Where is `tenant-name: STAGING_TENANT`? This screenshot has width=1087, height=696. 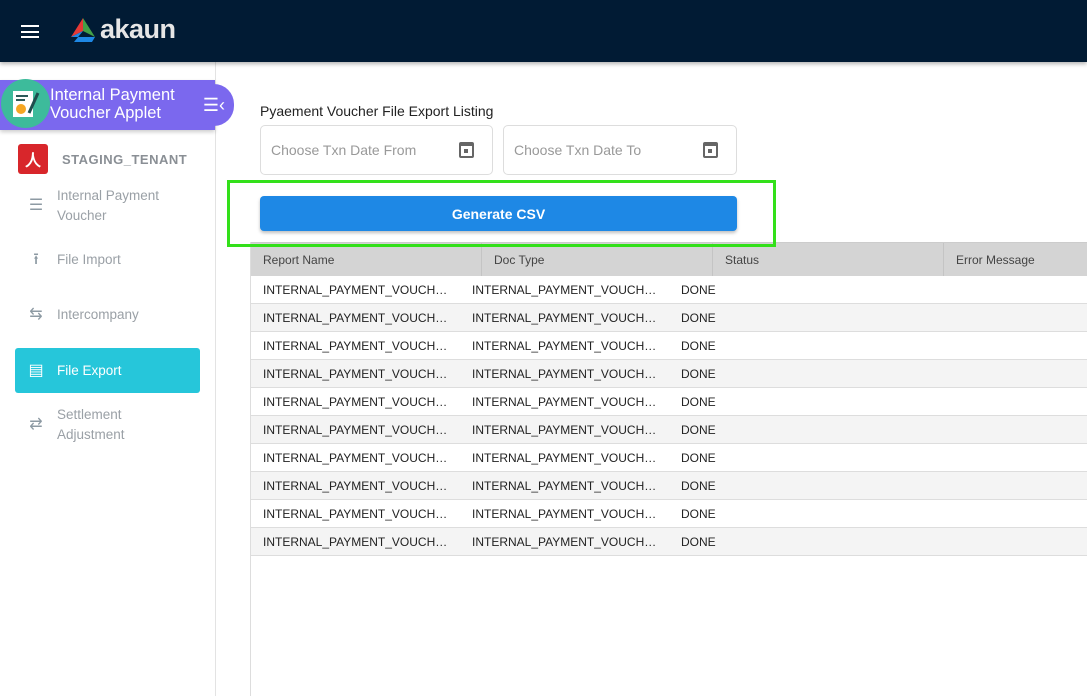
tenant-name: STAGING_TENANT is located at coordinates (125, 159).